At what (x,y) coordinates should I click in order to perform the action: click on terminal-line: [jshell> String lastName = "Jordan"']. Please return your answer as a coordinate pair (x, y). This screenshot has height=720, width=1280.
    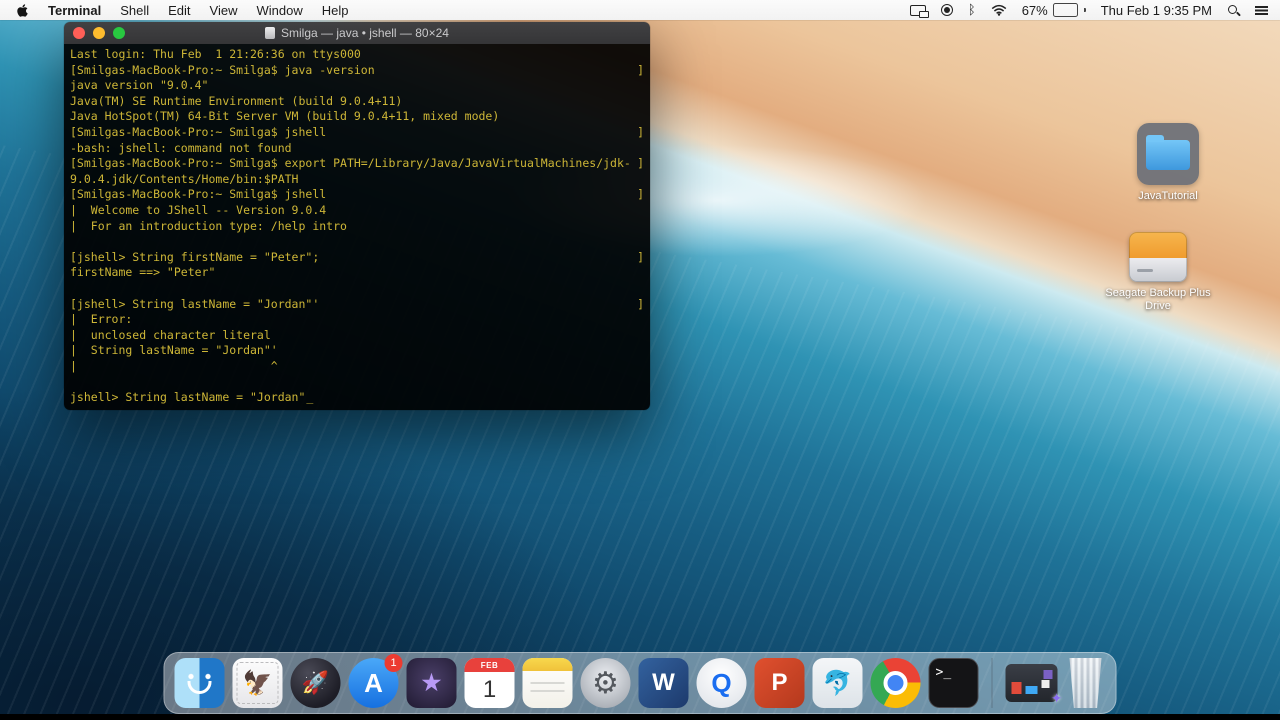
    Looking at the image, I should click on (357, 303).